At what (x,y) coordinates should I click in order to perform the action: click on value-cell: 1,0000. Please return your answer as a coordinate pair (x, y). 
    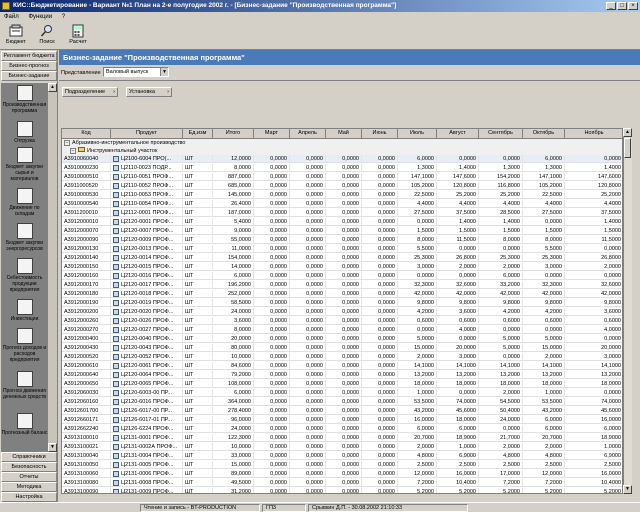
    Looking at the image, I should click on (458, 447).